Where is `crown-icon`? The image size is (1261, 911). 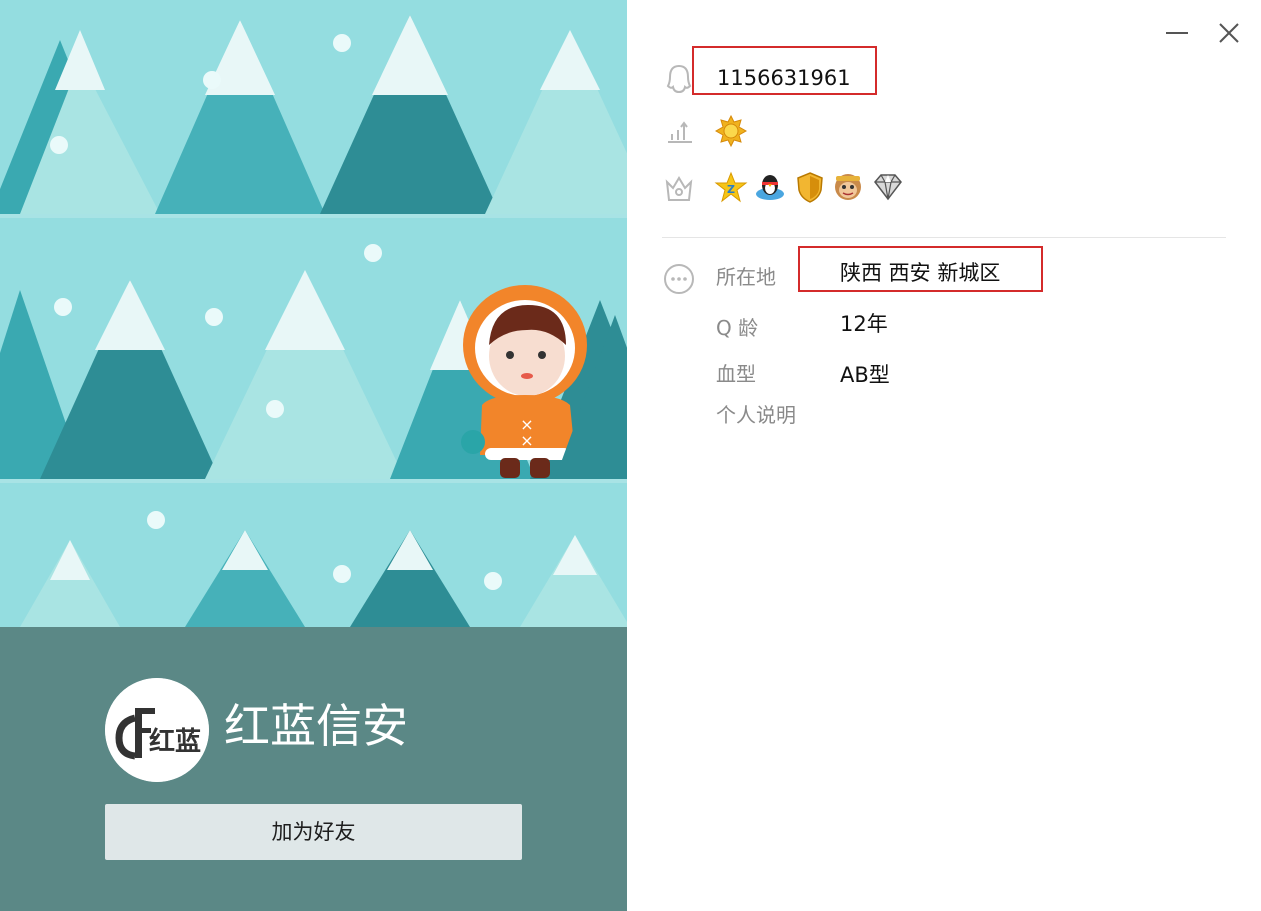
crown-icon is located at coordinates (679, 189).